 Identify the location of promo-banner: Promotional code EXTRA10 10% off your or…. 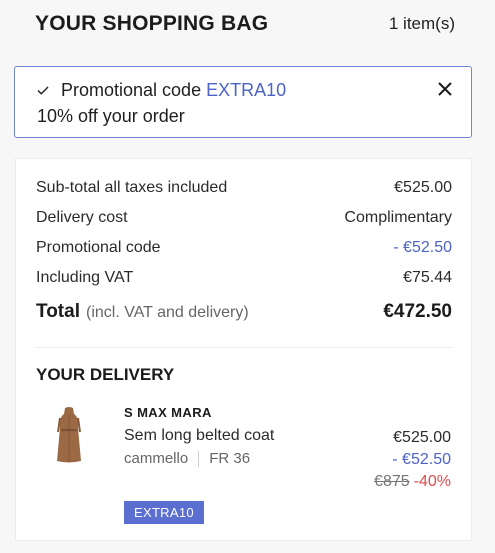
(243, 102).